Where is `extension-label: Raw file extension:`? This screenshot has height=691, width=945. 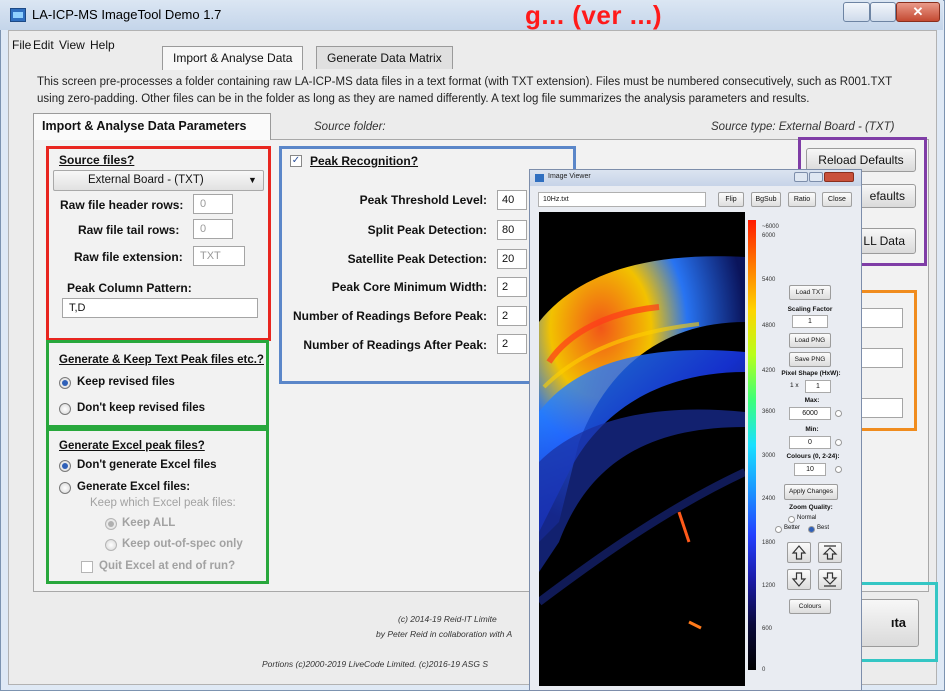
extension-label: Raw file extension: is located at coordinates (128, 257).